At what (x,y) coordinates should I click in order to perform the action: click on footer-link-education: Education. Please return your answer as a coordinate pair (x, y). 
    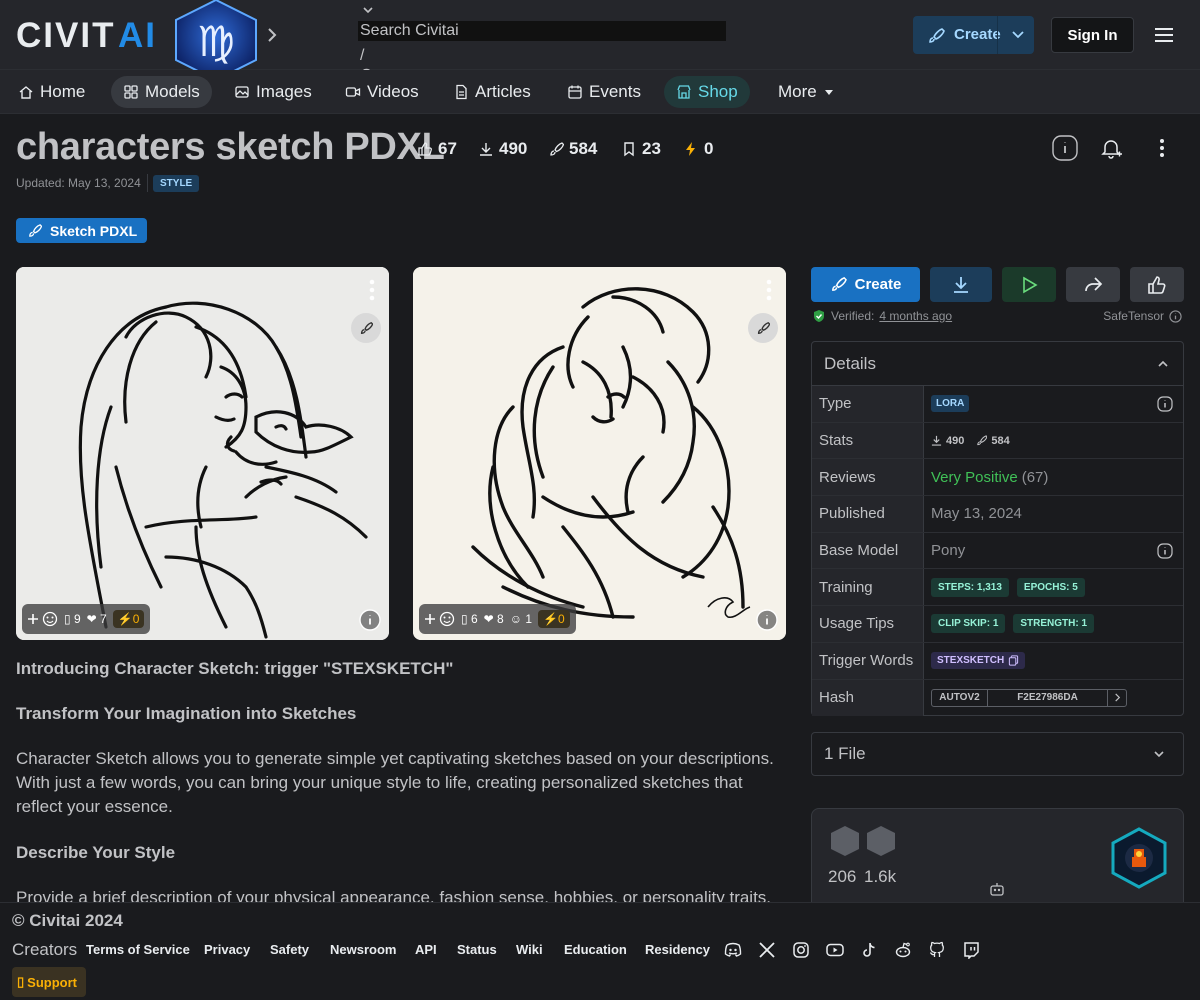
    Looking at the image, I should click on (595, 949).